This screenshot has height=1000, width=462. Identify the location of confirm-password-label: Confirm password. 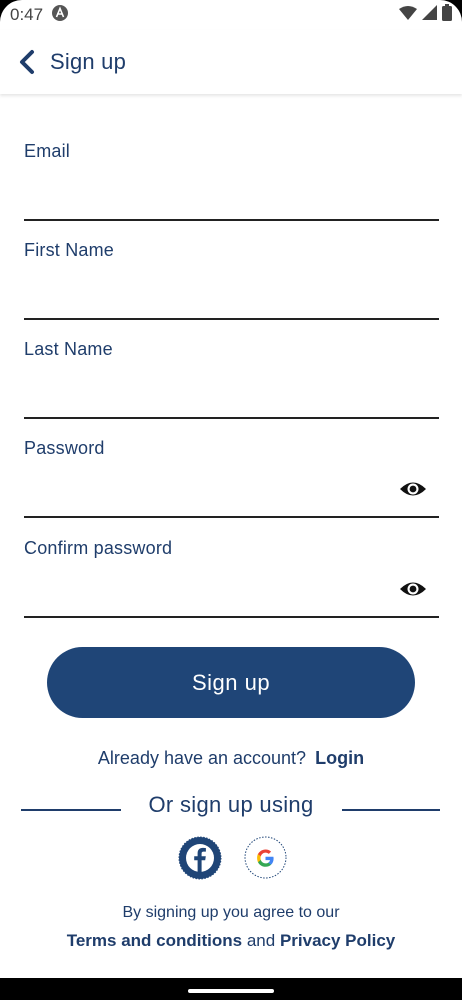
(98, 548).